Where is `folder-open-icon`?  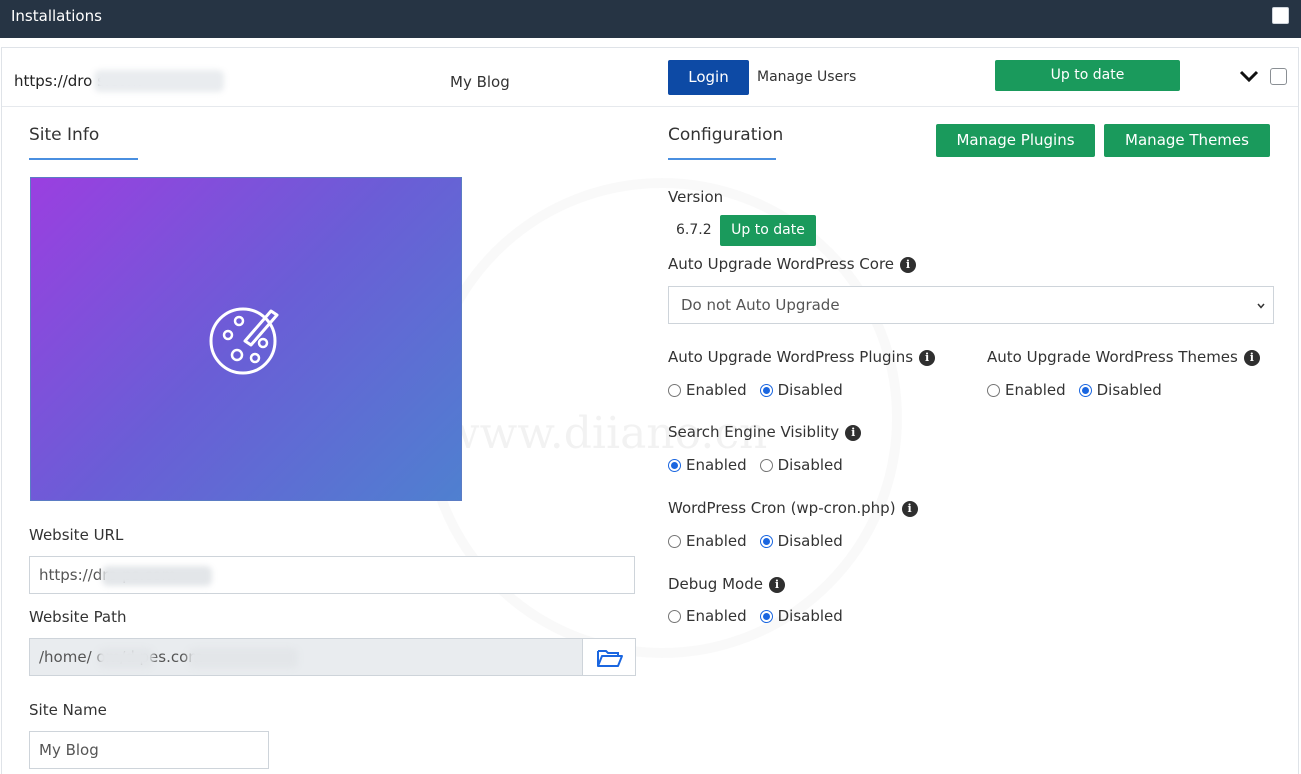 folder-open-icon is located at coordinates (610, 658).